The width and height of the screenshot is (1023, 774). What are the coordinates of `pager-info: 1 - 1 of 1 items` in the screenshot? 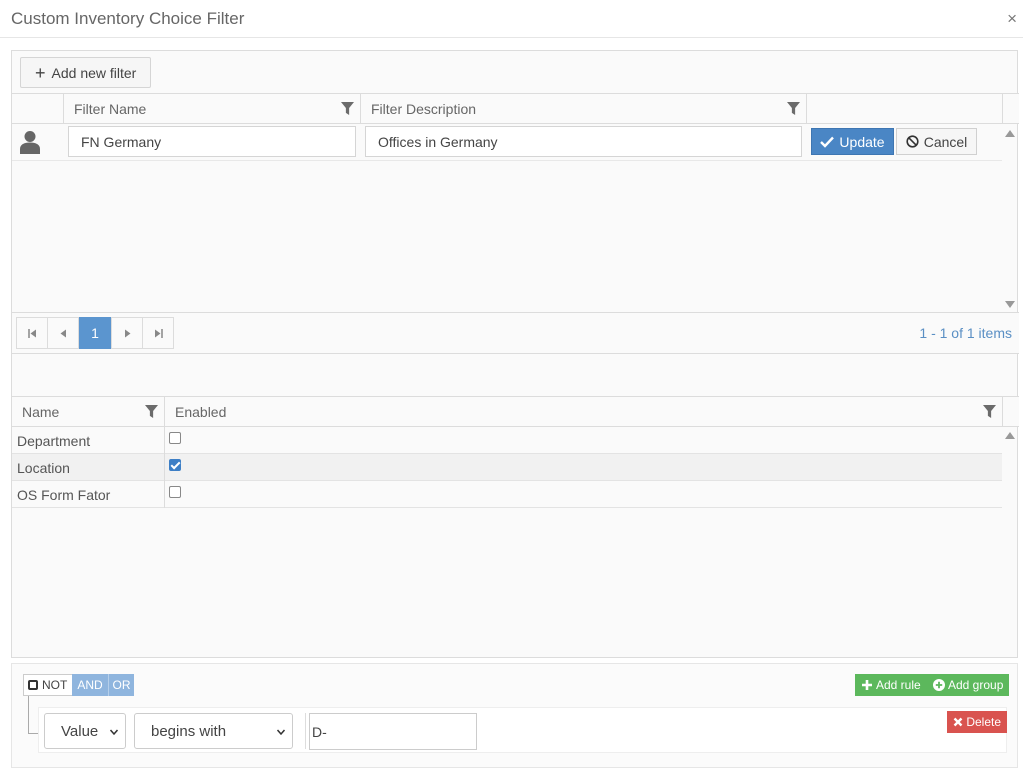 It's located at (965, 333).